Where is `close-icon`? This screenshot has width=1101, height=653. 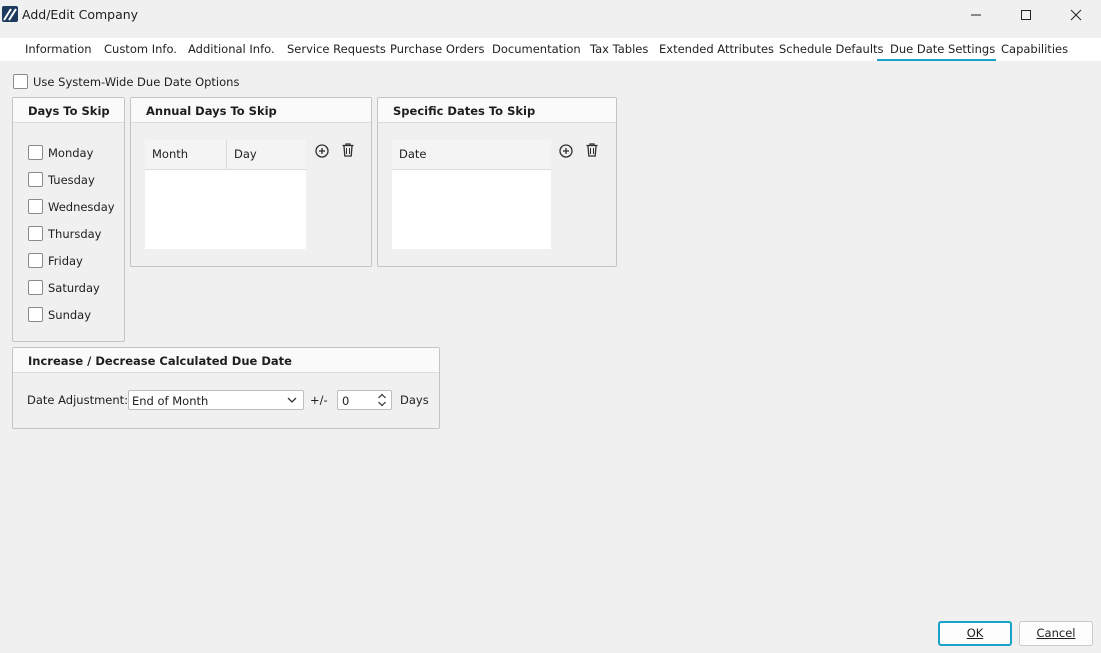 close-icon is located at coordinates (1076, 15).